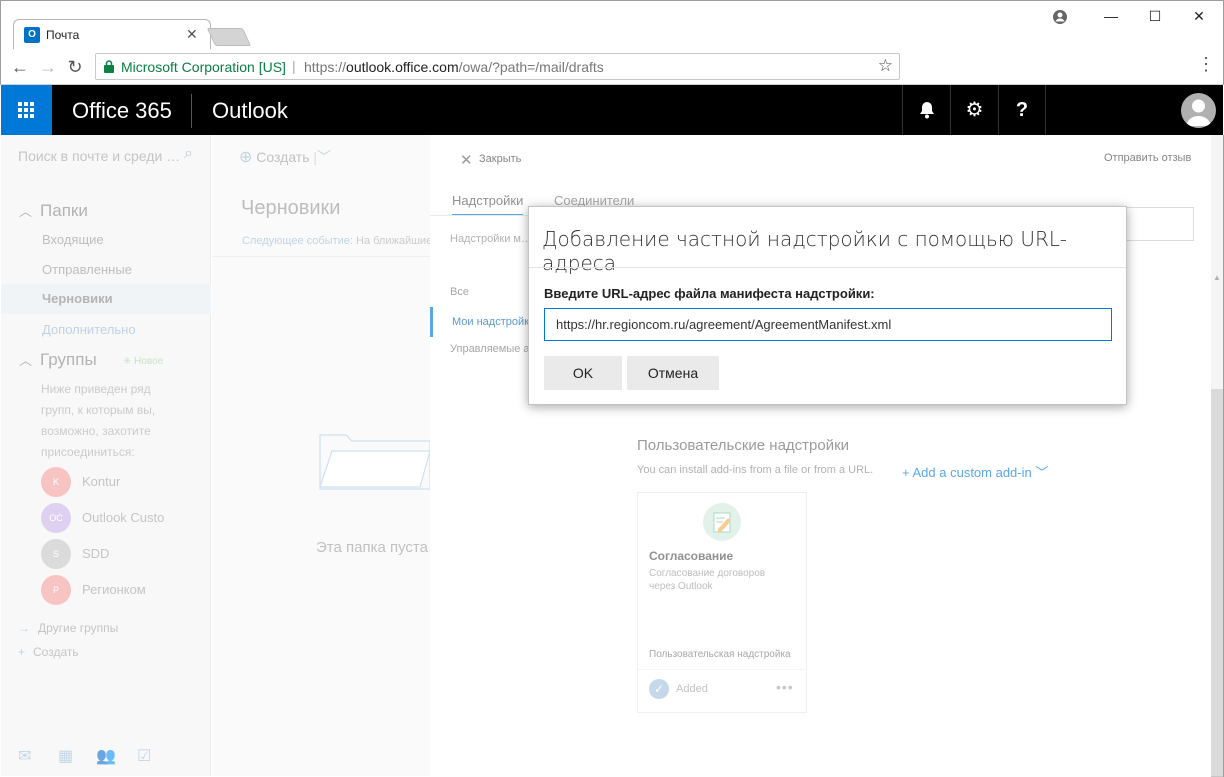 The image size is (1224, 777). What do you see at coordinates (583, 373) in the screenshot?
I see `ok-button: OK` at bounding box center [583, 373].